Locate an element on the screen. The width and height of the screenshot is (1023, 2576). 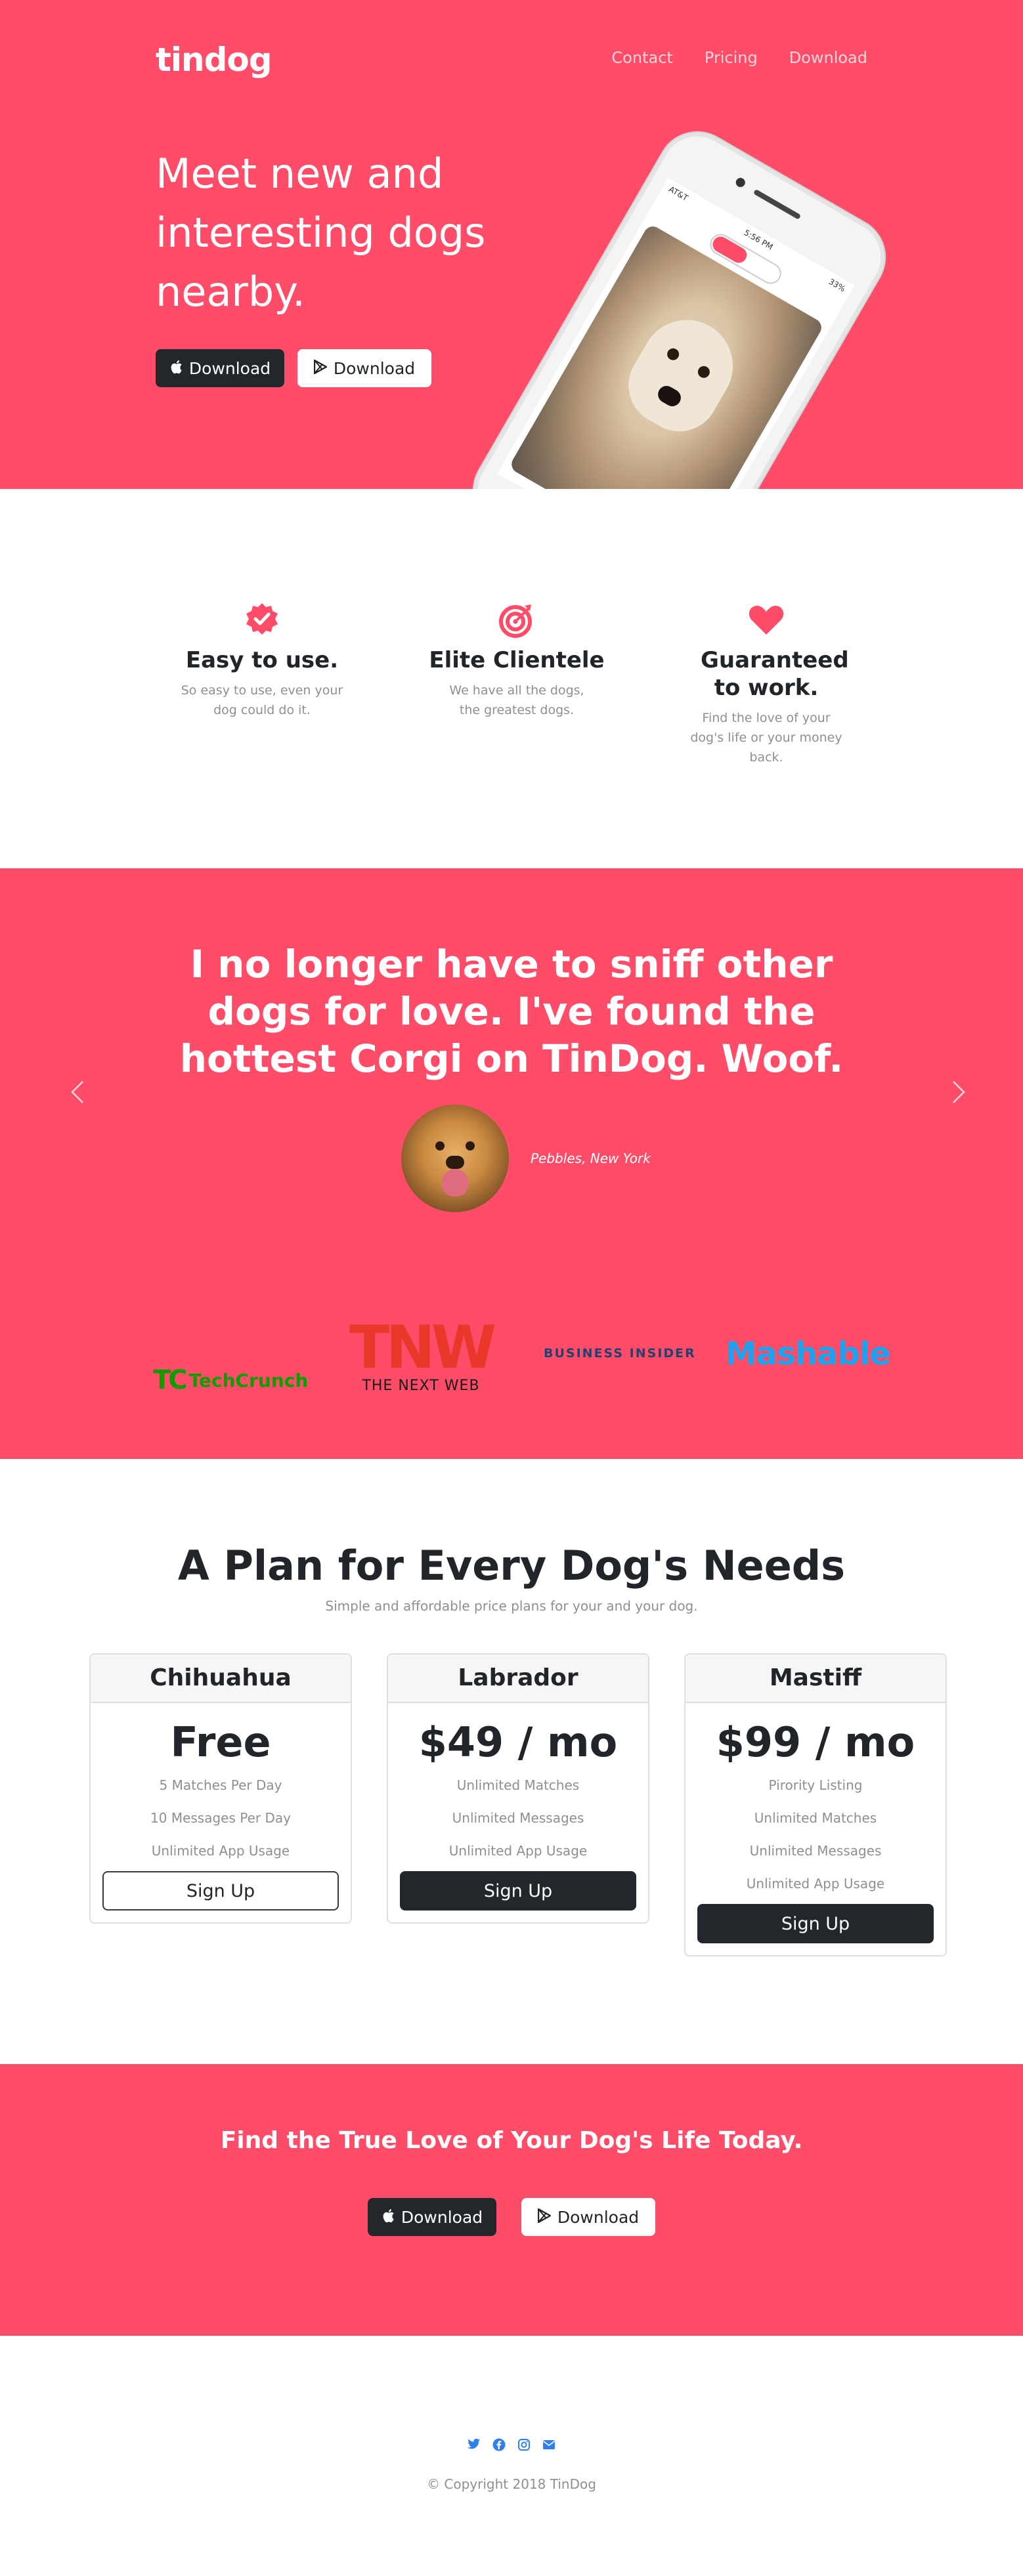
feature-title: Easy to use. is located at coordinates (262, 660).